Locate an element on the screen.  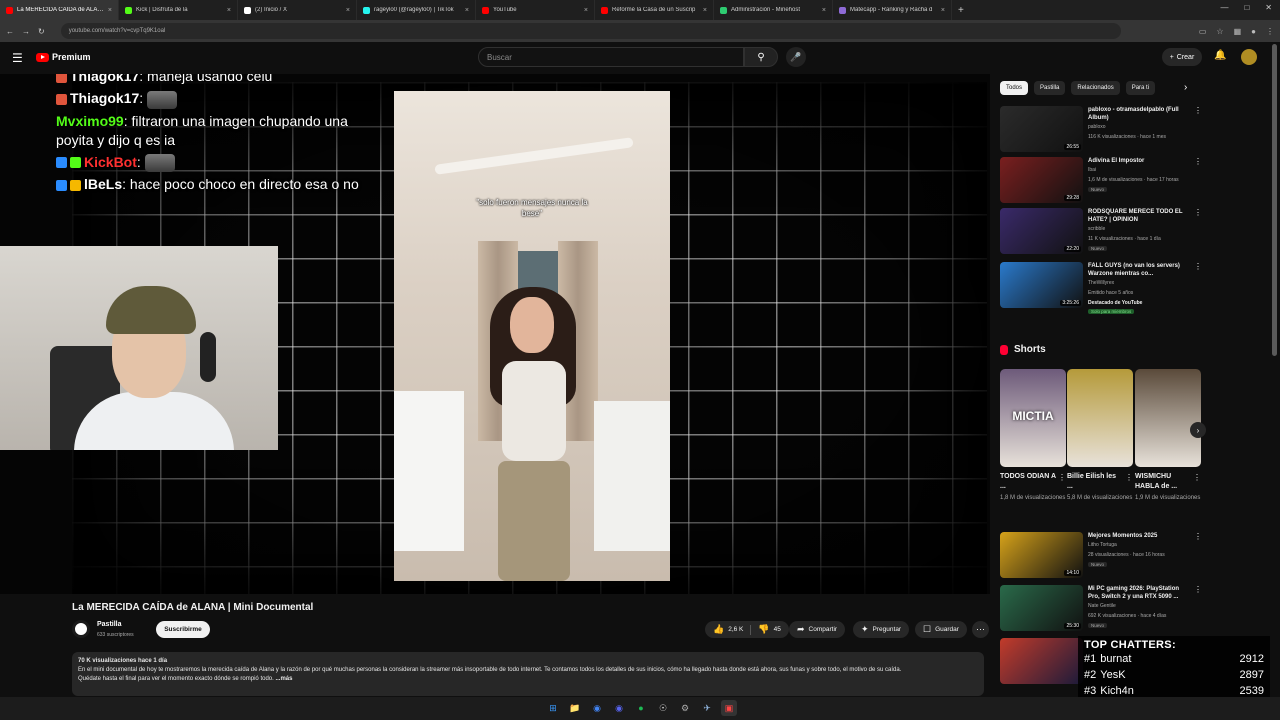
short-thumbnail: MICTIA is located at coordinates (1033, 418).